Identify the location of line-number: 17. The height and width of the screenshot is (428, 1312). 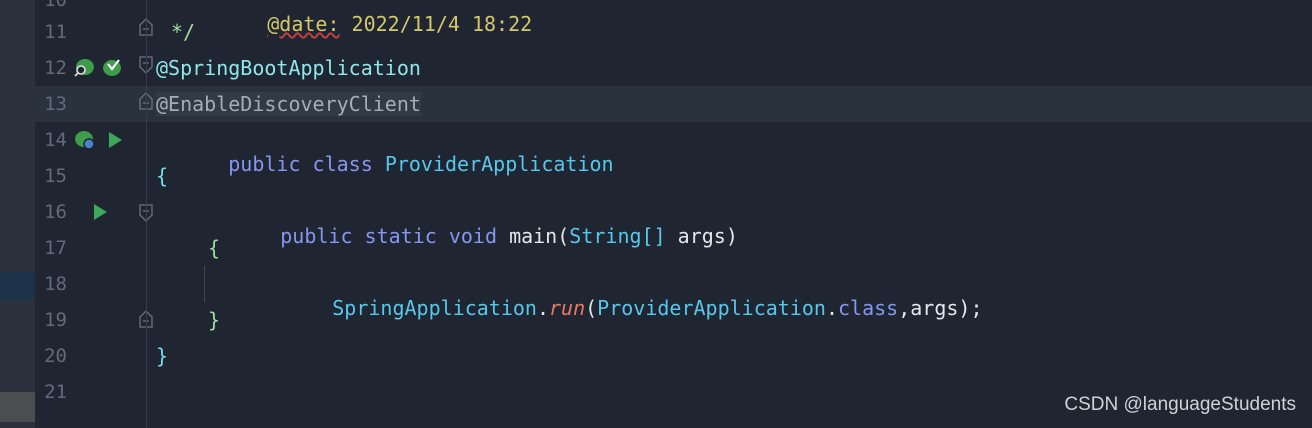
(55, 248).